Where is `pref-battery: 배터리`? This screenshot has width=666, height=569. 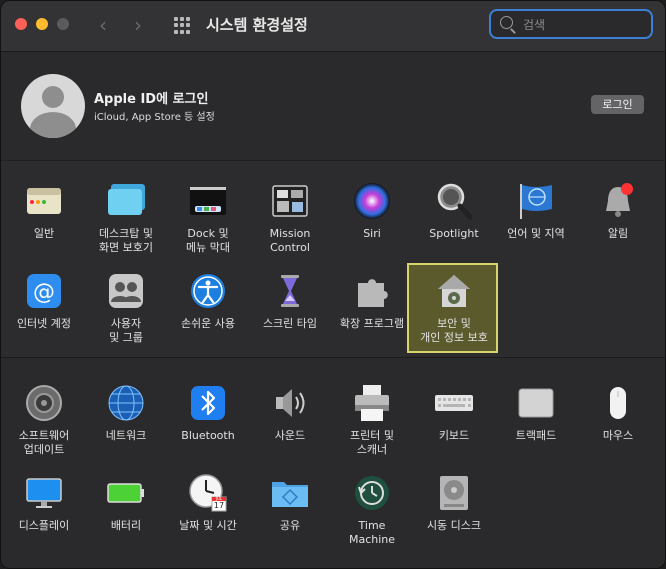
pref-battery: 배터리 is located at coordinates (126, 503).